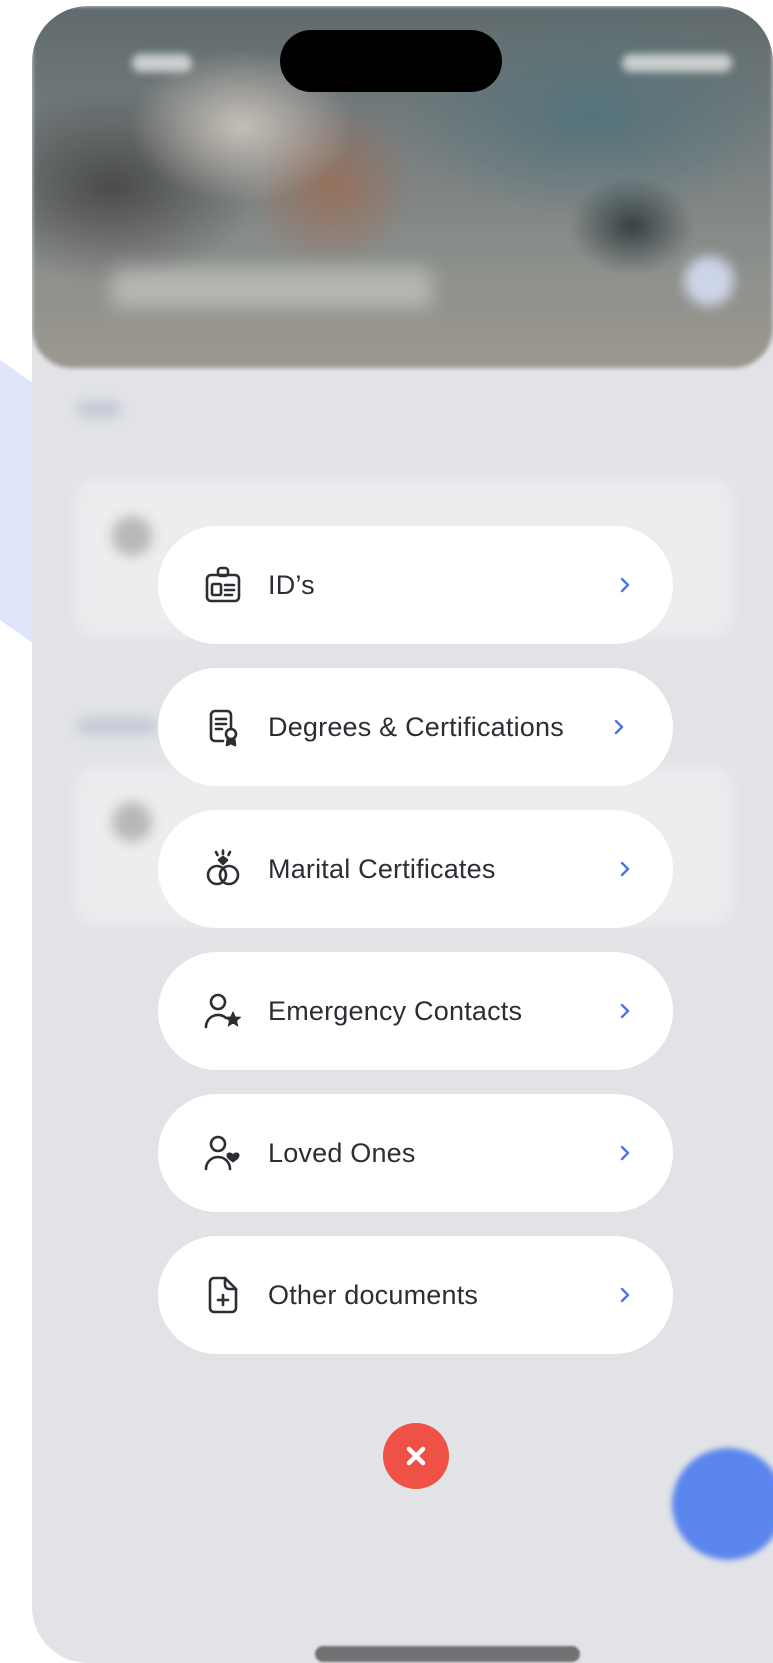 The image size is (773, 1663). Describe the element at coordinates (447, 1654) in the screenshot. I see `home-indicator` at that location.